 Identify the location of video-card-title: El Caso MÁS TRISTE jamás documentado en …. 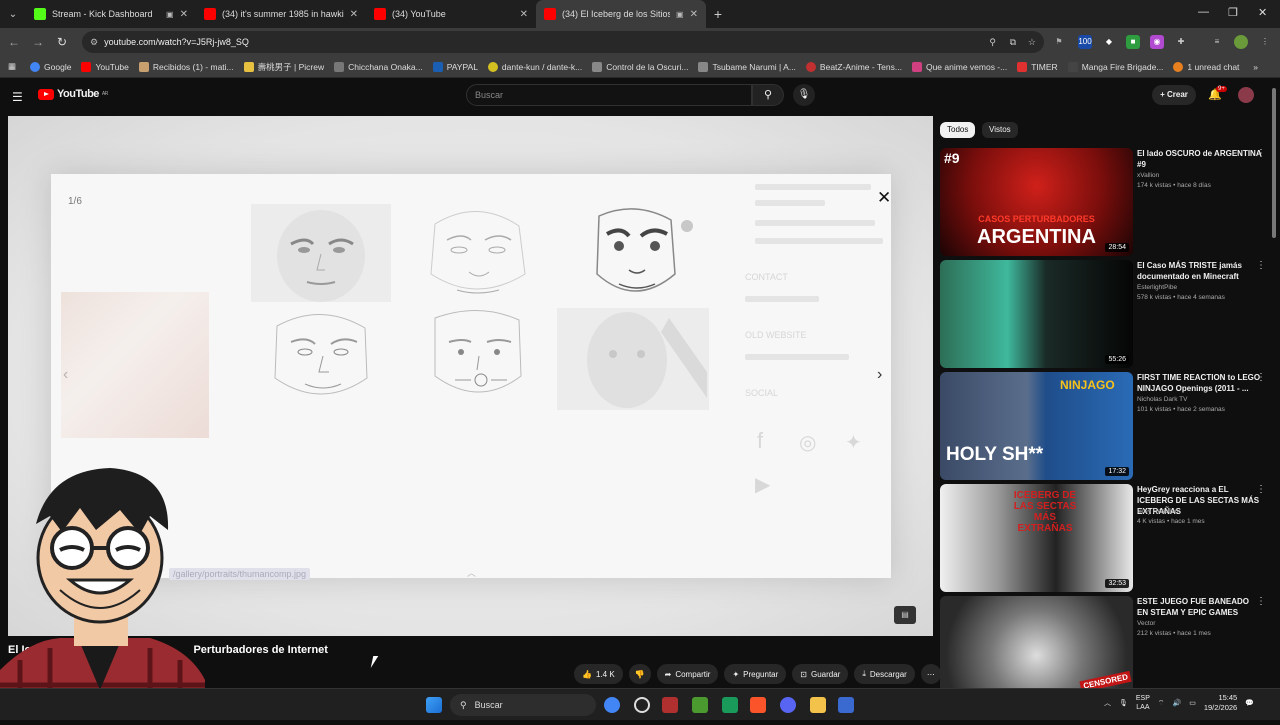
(1199, 271).